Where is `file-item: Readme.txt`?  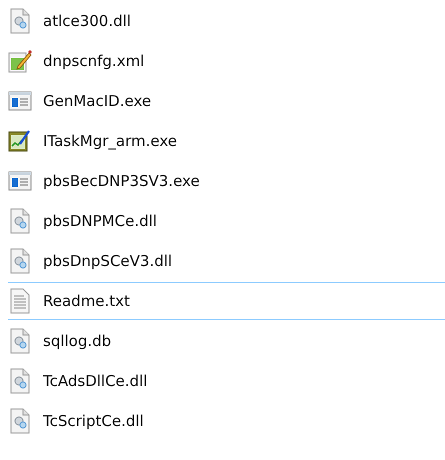 file-item: Readme.txt is located at coordinates (226, 301).